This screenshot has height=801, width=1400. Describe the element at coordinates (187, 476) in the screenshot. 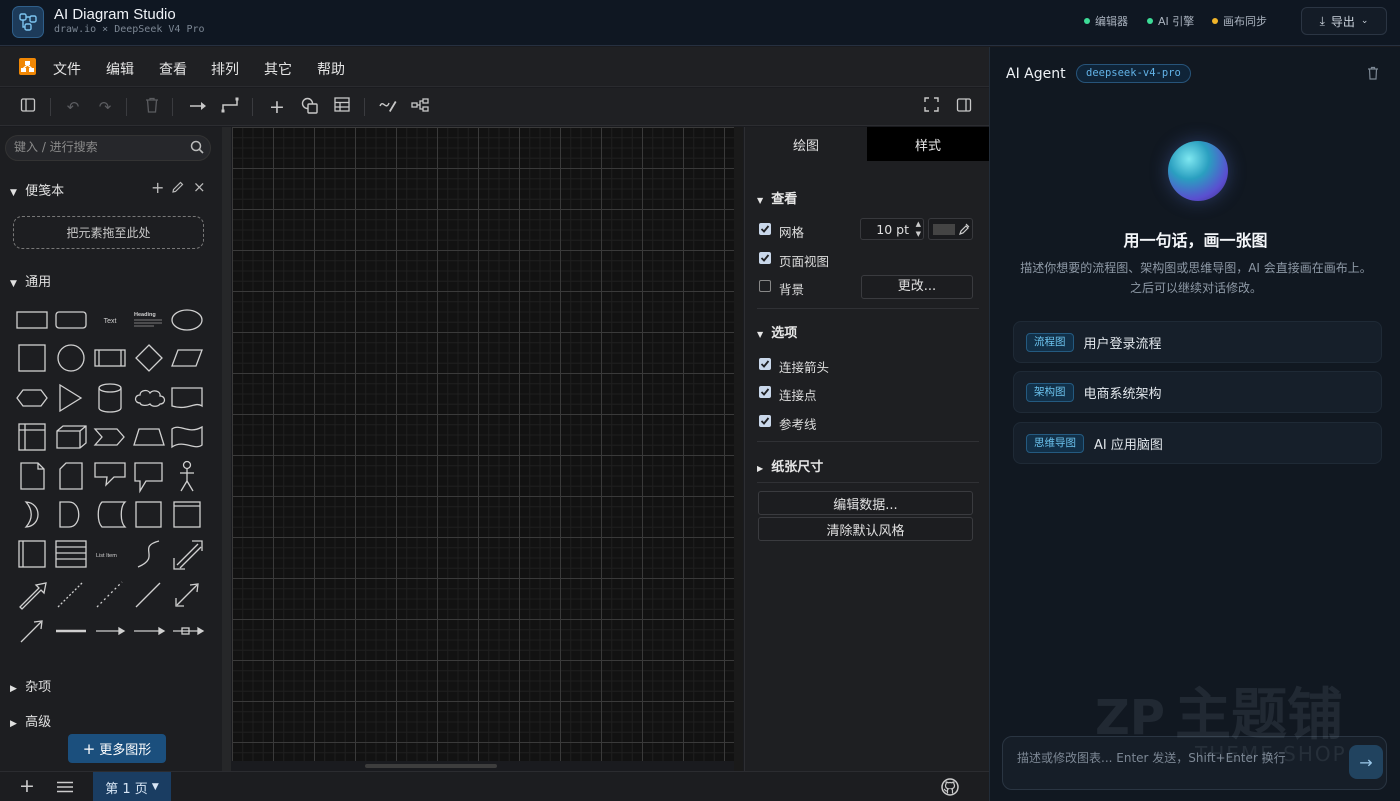

I see `shape-actor` at that location.